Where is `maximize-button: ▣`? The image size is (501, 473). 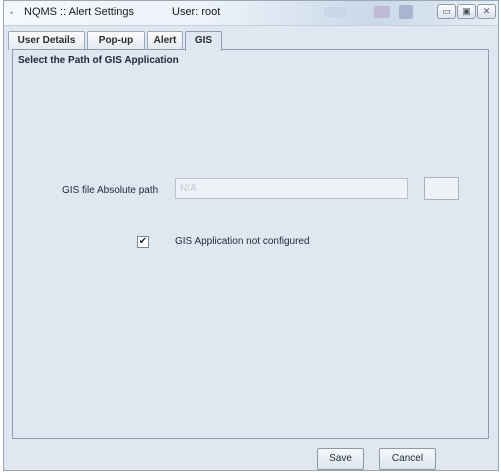 maximize-button: ▣ is located at coordinates (466, 11).